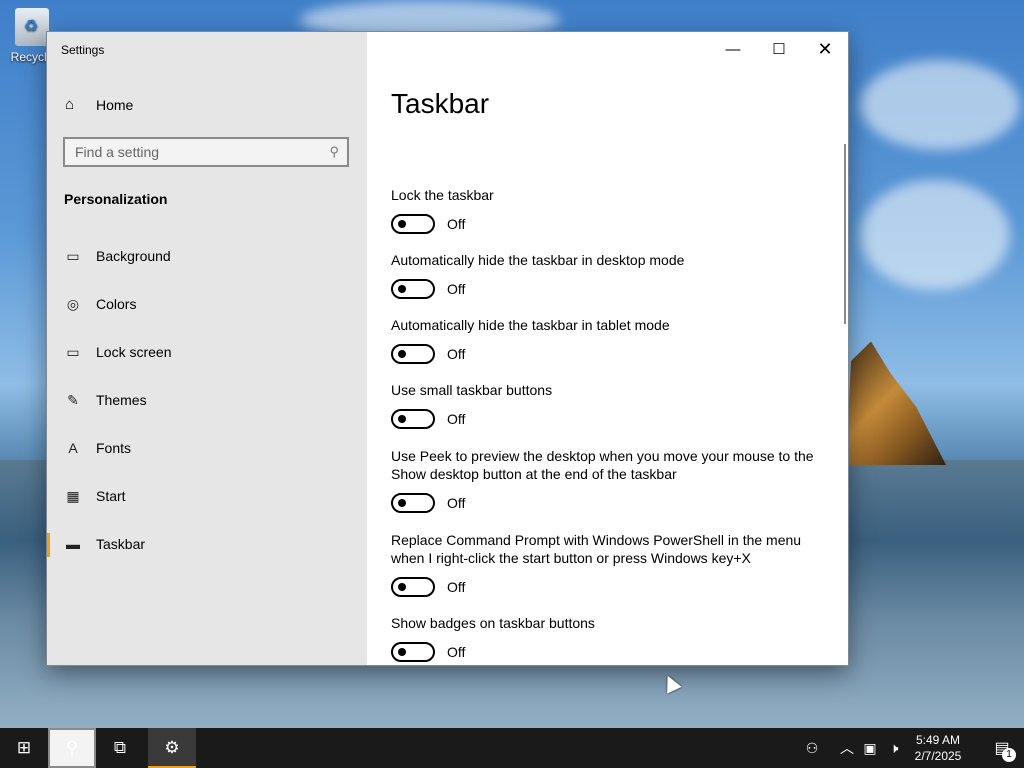  What do you see at coordinates (73, 448) in the screenshot?
I see `fonts-icon: A` at bounding box center [73, 448].